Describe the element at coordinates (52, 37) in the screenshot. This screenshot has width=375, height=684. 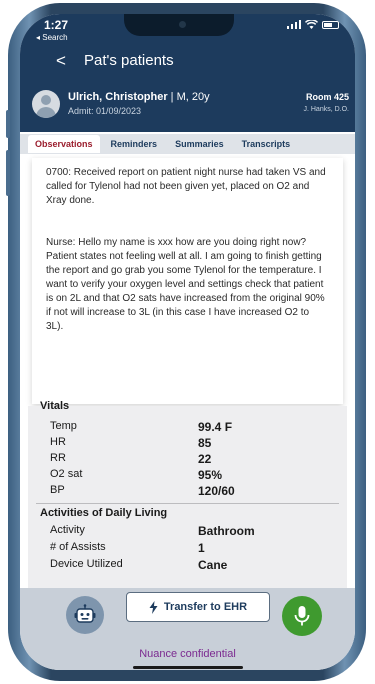
I see `status-back-to-search: ◂ Search` at that location.